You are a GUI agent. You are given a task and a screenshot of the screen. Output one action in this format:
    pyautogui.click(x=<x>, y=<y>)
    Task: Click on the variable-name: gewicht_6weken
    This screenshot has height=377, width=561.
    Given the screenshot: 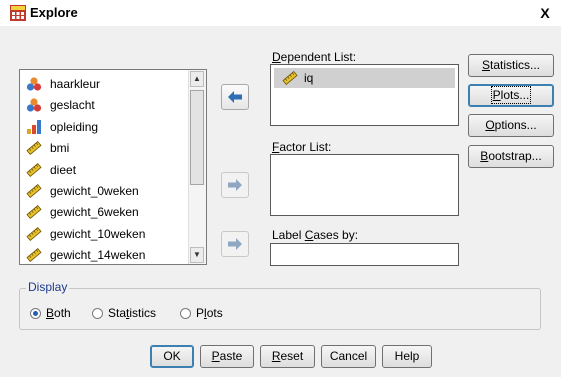 What is the action you would take?
    pyautogui.click(x=94, y=212)
    